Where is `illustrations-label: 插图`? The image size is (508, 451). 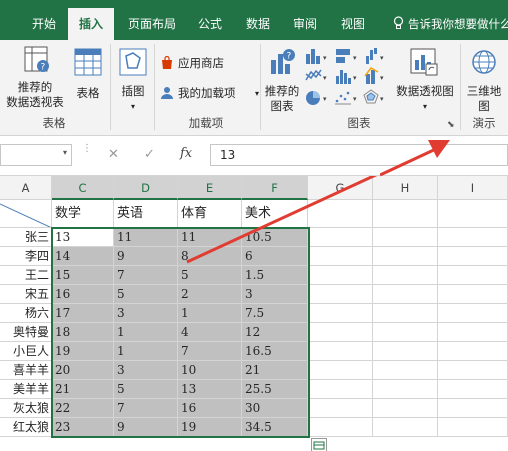
illustrations-label: 插图 is located at coordinates (133, 91).